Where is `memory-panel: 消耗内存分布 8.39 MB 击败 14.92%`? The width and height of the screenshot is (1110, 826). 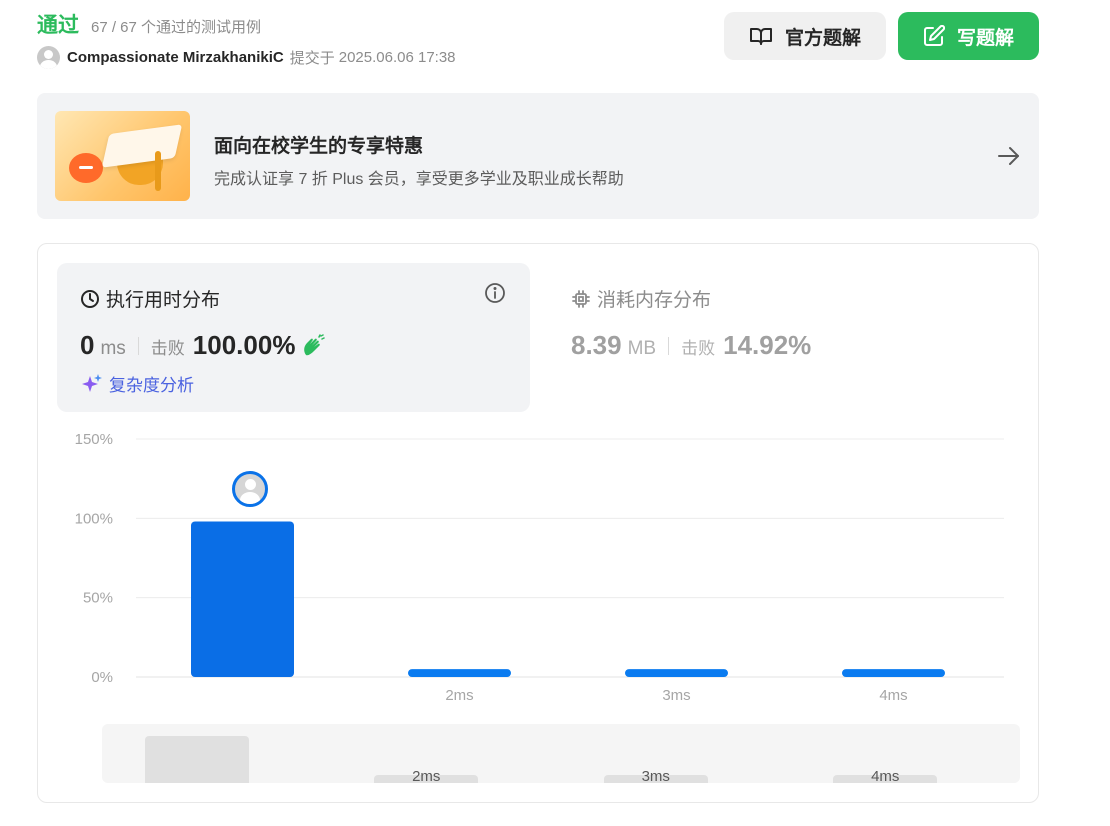 memory-panel: 消耗内存分布 8.39 MB 击败 14.92% is located at coordinates (786, 337).